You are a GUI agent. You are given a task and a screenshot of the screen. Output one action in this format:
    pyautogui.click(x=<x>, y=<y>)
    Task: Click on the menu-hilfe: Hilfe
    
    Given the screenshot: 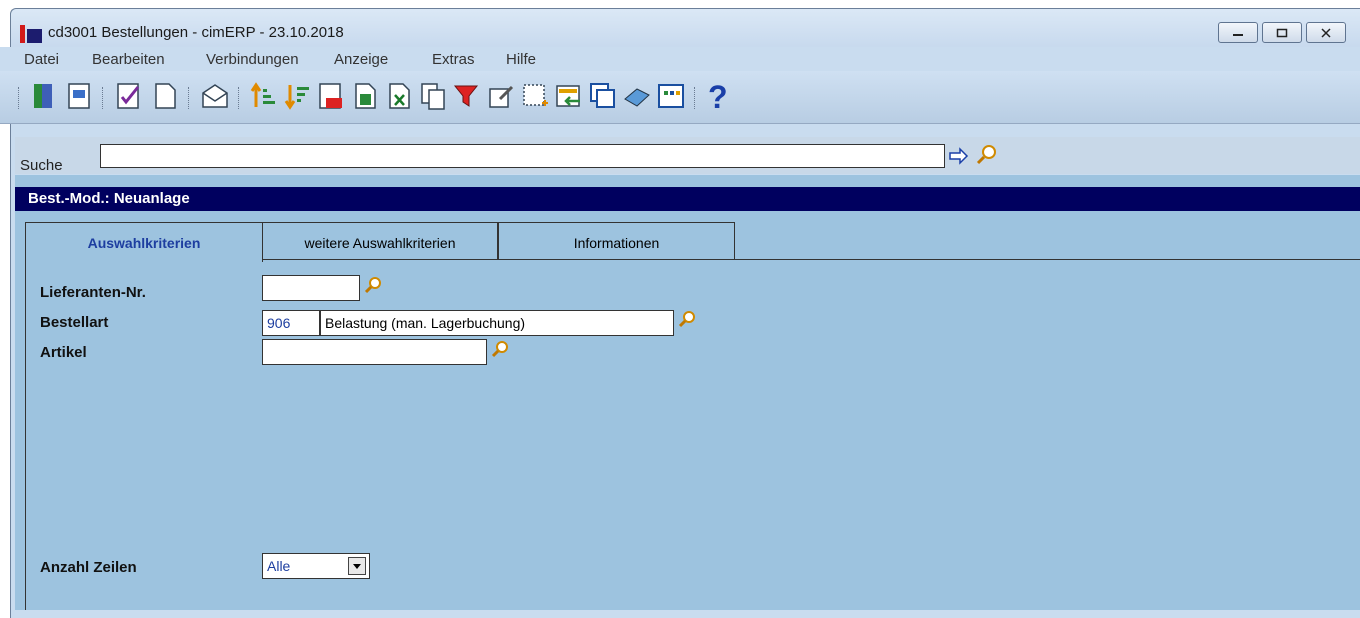 What is the action you would take?
    pyautogui.click(x=521, y=59)
    